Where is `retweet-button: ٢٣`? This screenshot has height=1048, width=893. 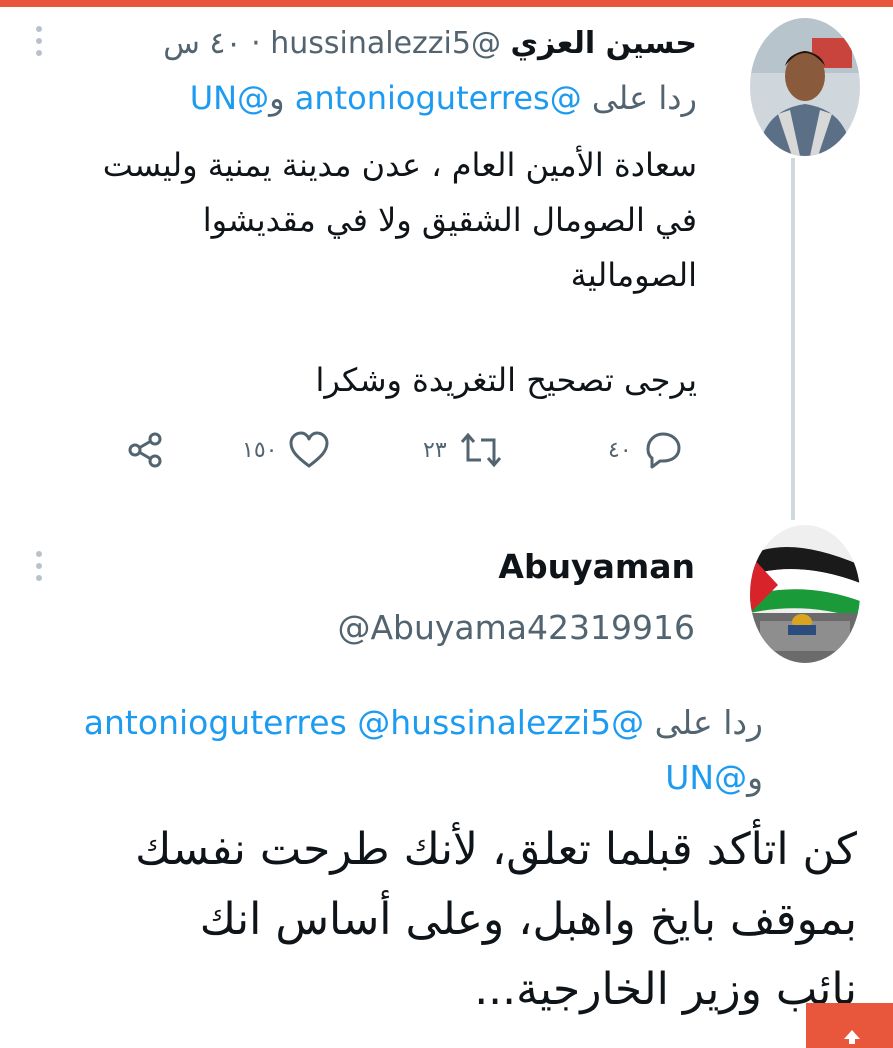 retweet-button: ٢٣ is located at coordinates (464, 450).